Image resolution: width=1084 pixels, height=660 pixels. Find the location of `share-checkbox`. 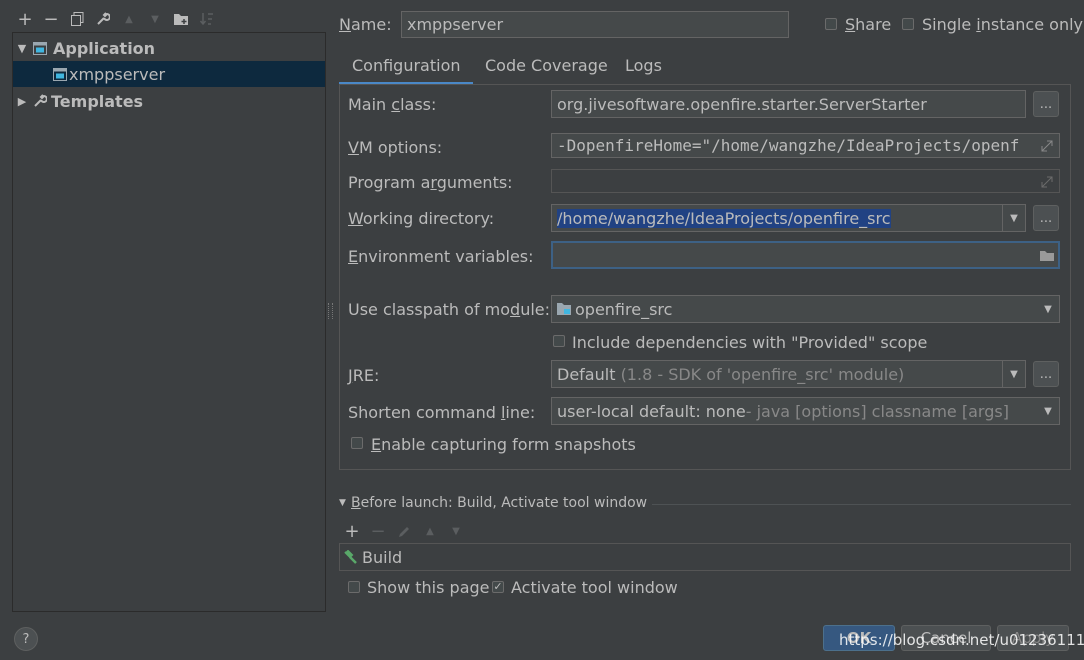

share-checkbox is located at coordinates (831, 24).